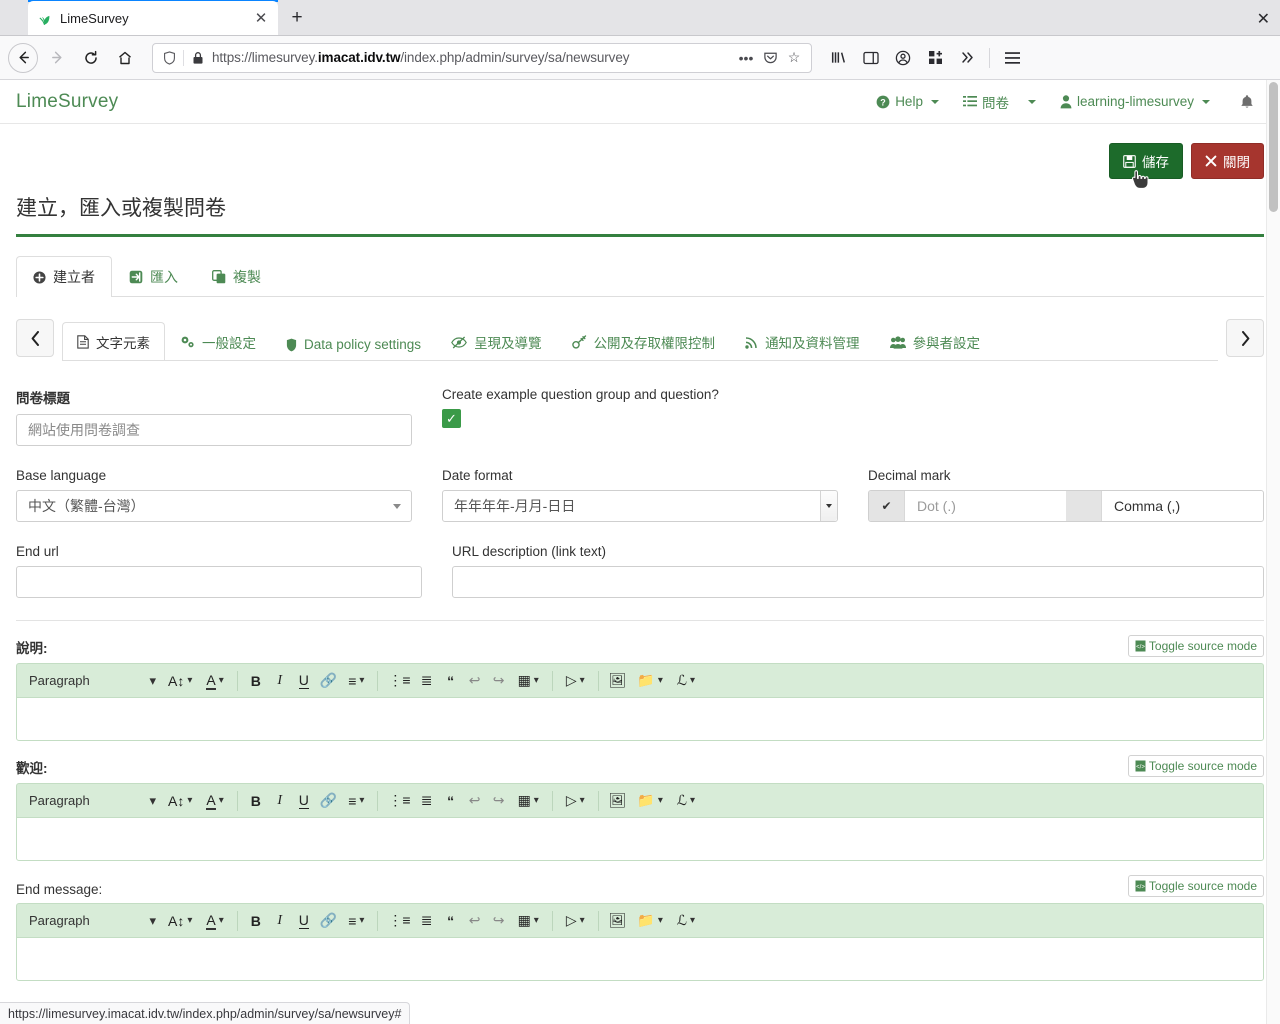  I want to click on nav-item-help: ? Help, so click(907, 101).